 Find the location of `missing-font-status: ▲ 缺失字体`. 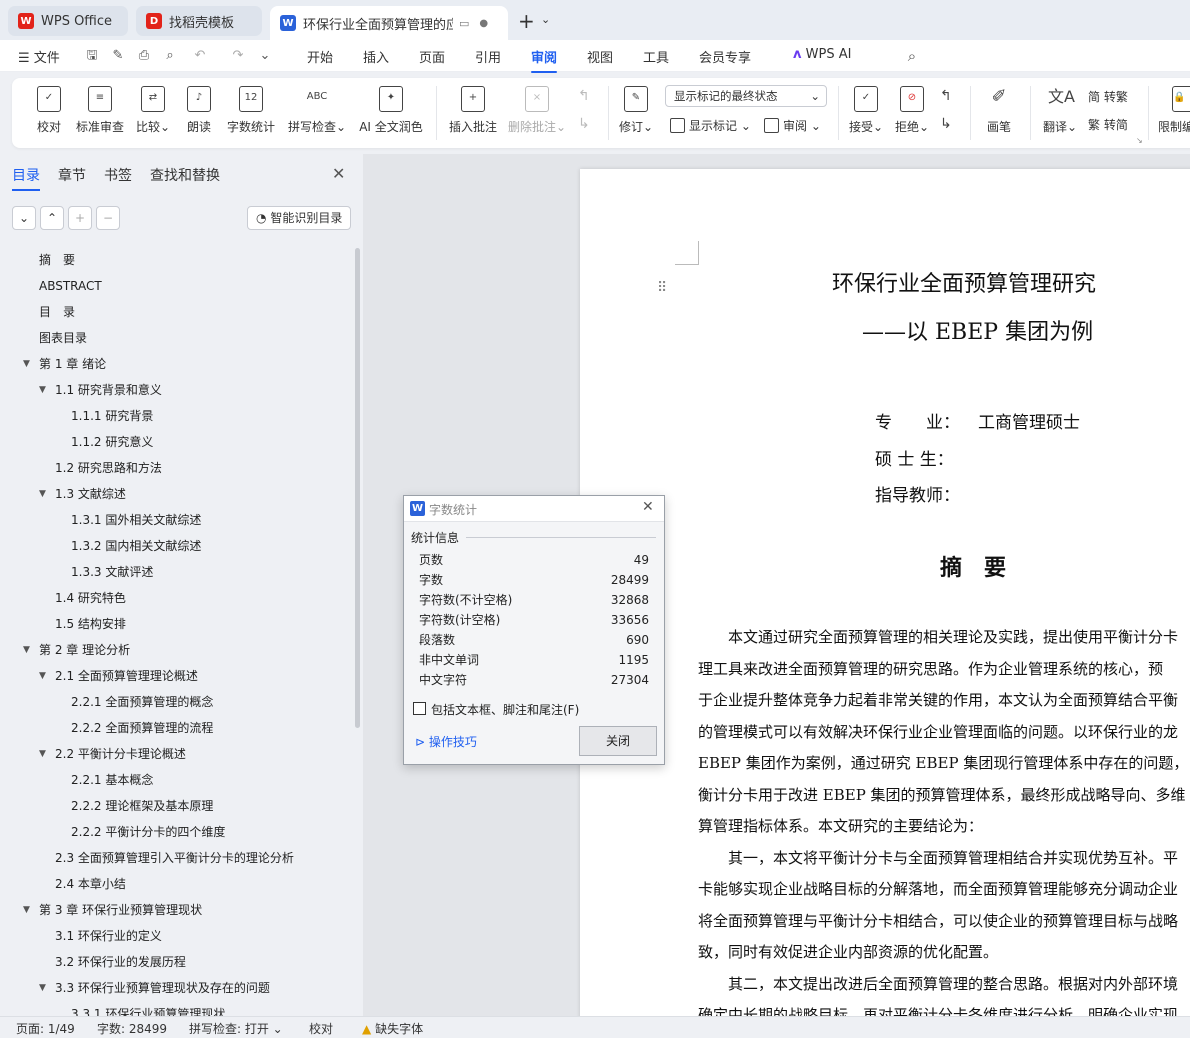

missing-font-status: ▲ 缺失字体 is located at coordinates (392, 1028).